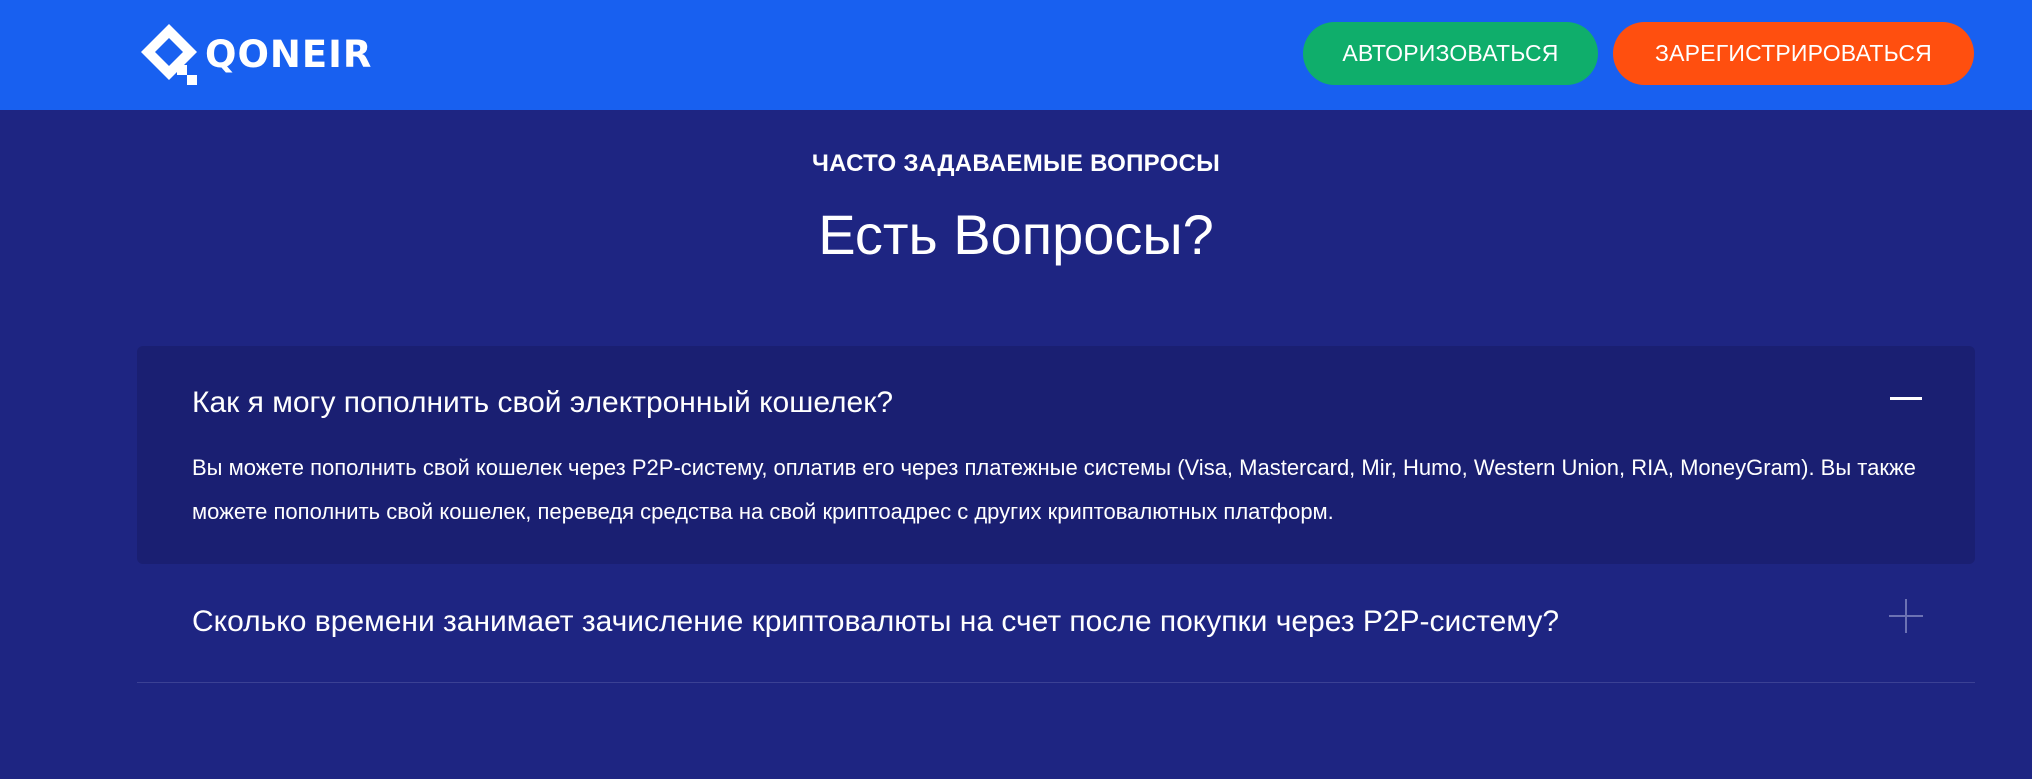 This screenshot has height=779, width=2032. What do you see at coordinates (1016, 234) in the screenshot?
I see `faq-title: Есть Вопросы?` at bounding box center [1016, 234].